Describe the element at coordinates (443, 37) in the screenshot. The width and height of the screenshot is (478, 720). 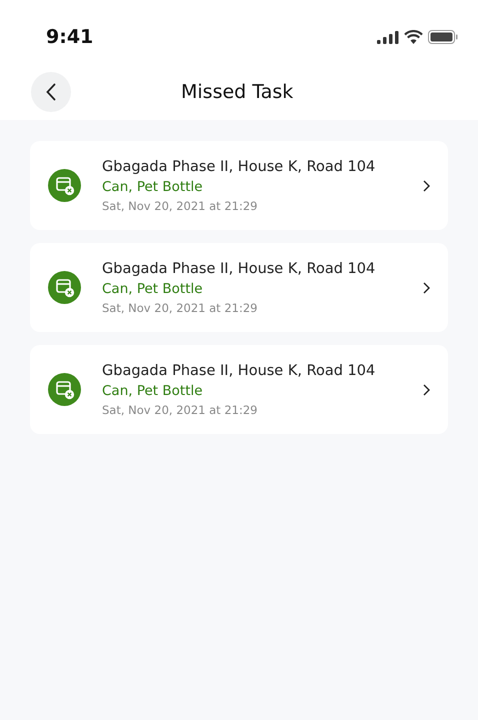
I see `battery-icon` at that location.